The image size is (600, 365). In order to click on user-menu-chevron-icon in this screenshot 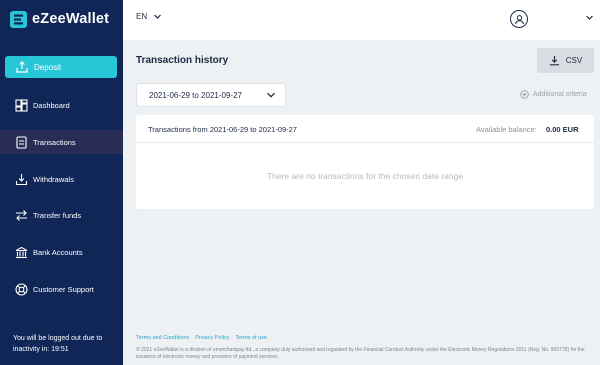, I will do `click(589, 17)`.